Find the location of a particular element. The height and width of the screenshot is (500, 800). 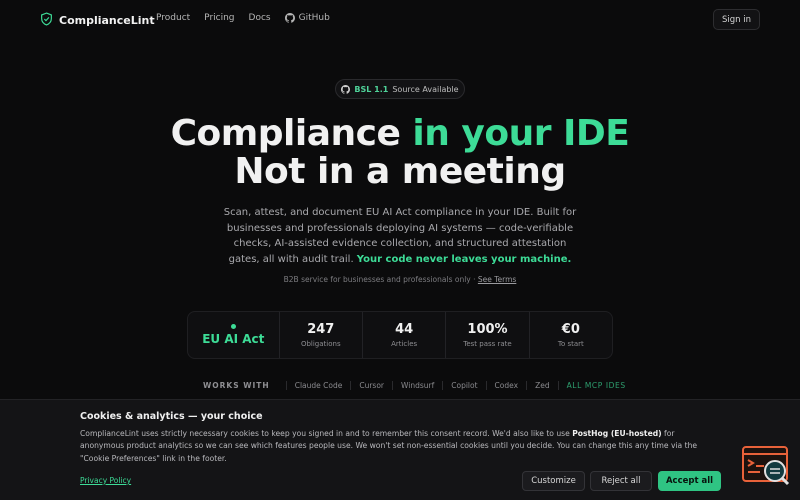

tool-claude-code: Claude Code is located at coordinates (318, 385).